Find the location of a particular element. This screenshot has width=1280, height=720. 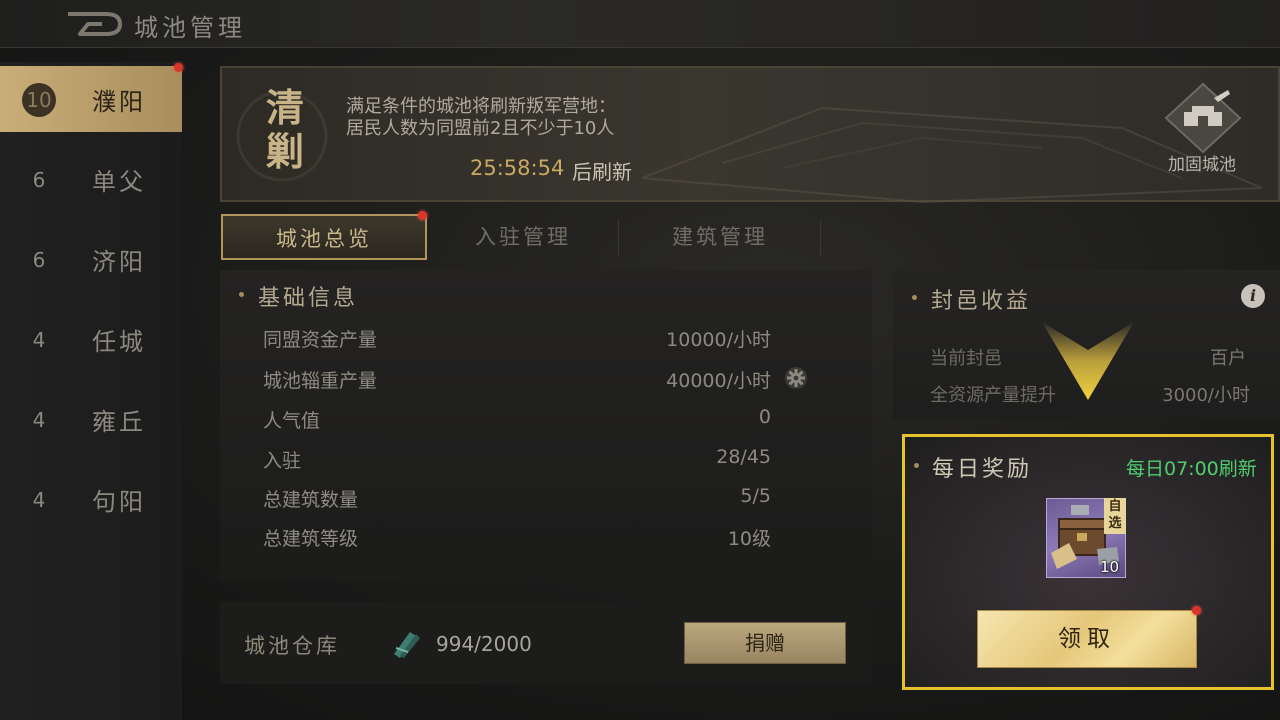

daily-reward-title: 每日奖励 is located at coordinates (982, 469).